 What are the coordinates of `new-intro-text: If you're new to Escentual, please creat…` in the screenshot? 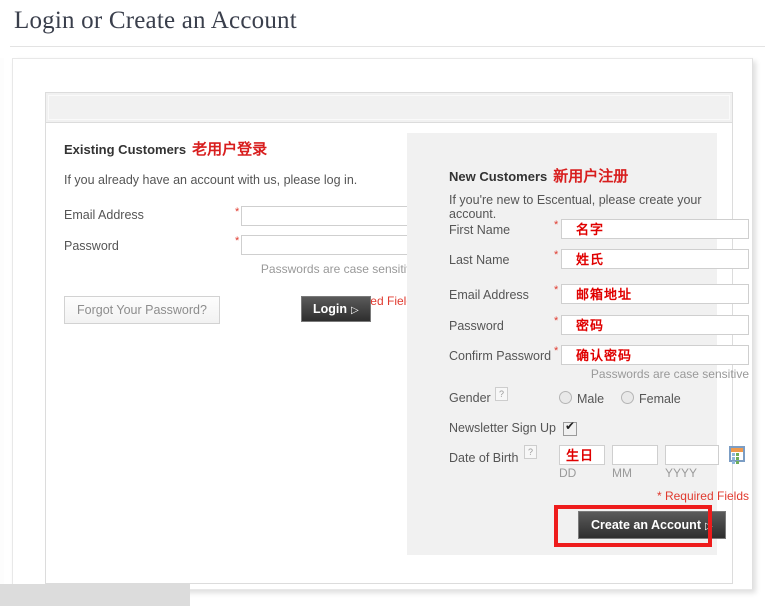 It's located at (575, 207).